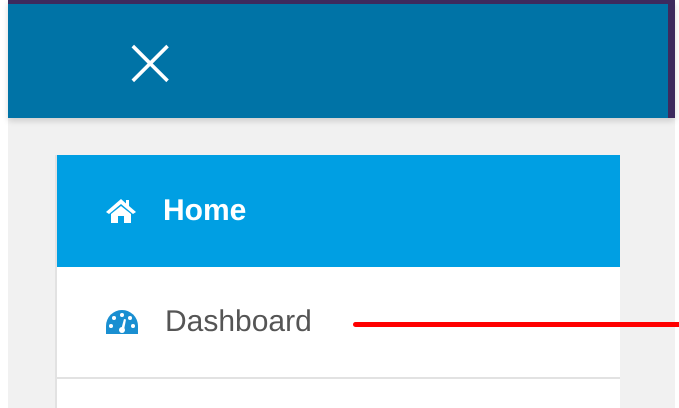 This screenshot has width=679, height=408. Describe the element at coordinates (150, 61) in the screenshot. I see `close-button: ×` at that location.